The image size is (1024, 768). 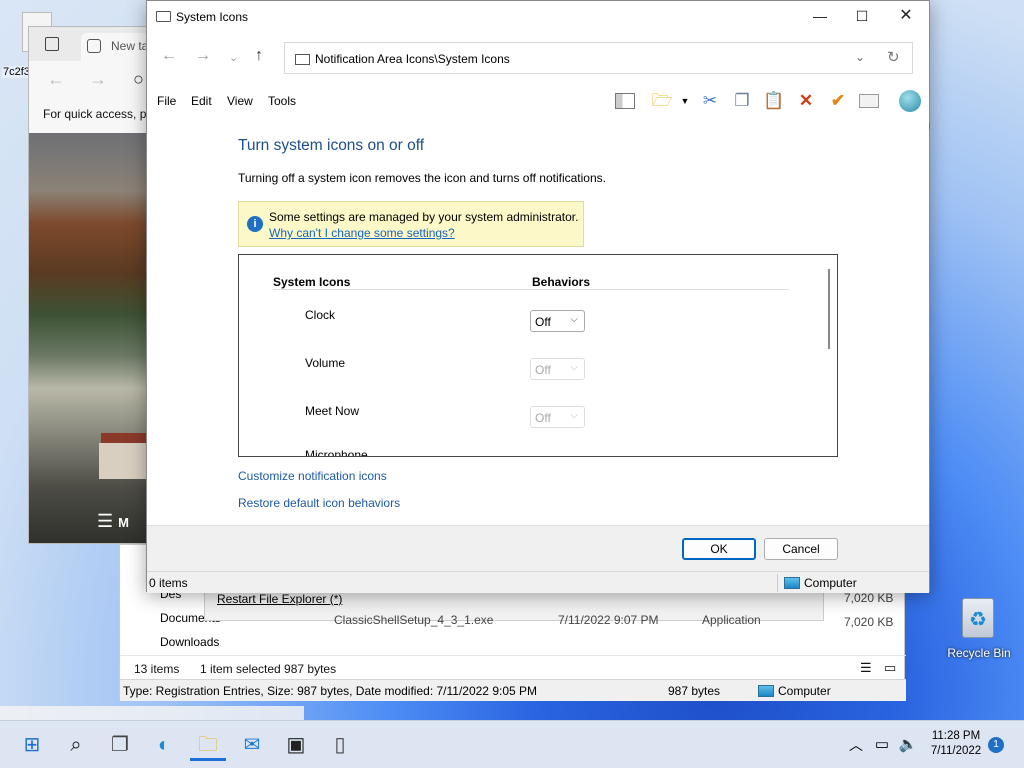 What do you see at coordinates (979, 653) in the screenshot?
I see `recycle-bin-label: Recycle Bin` at bounding box center [979, 653].